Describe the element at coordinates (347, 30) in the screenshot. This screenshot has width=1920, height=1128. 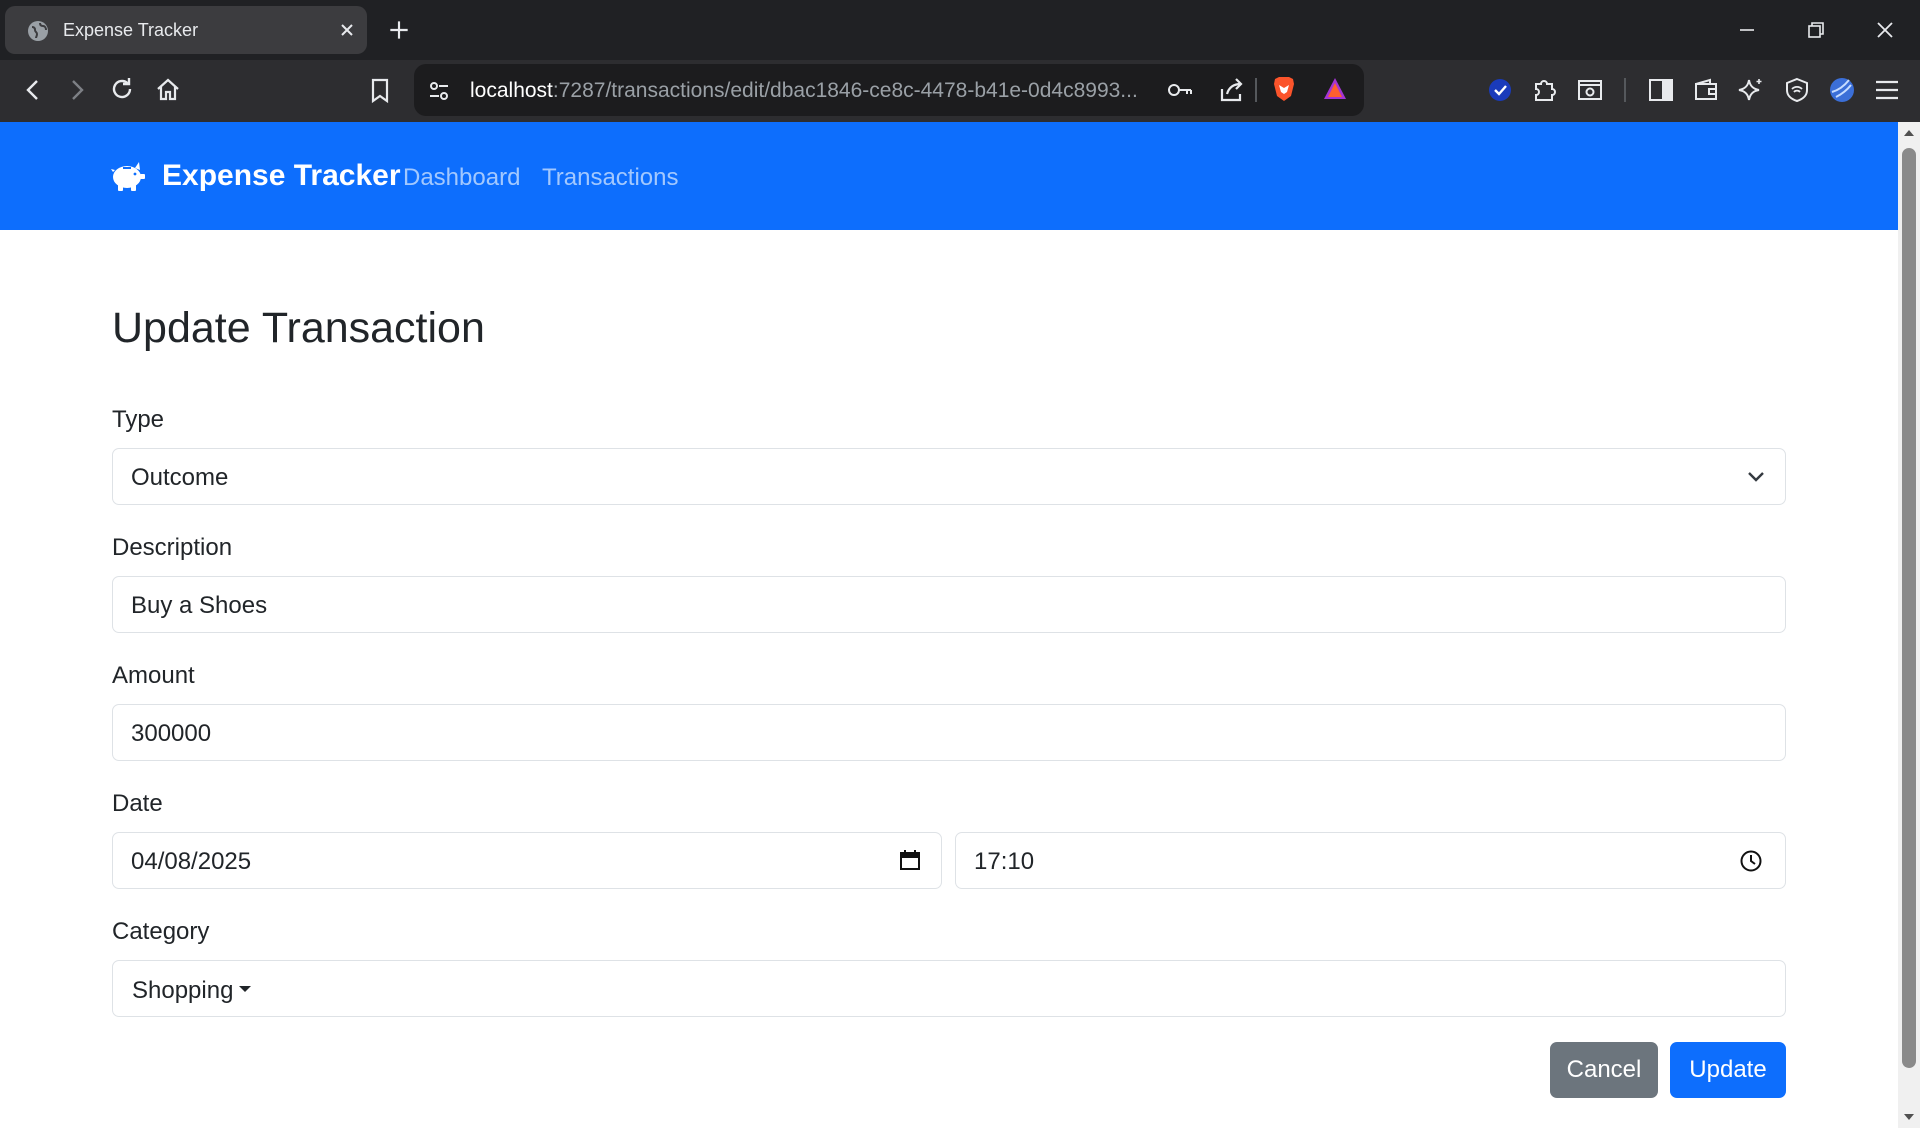
I see `close-tab-icon` at that location.